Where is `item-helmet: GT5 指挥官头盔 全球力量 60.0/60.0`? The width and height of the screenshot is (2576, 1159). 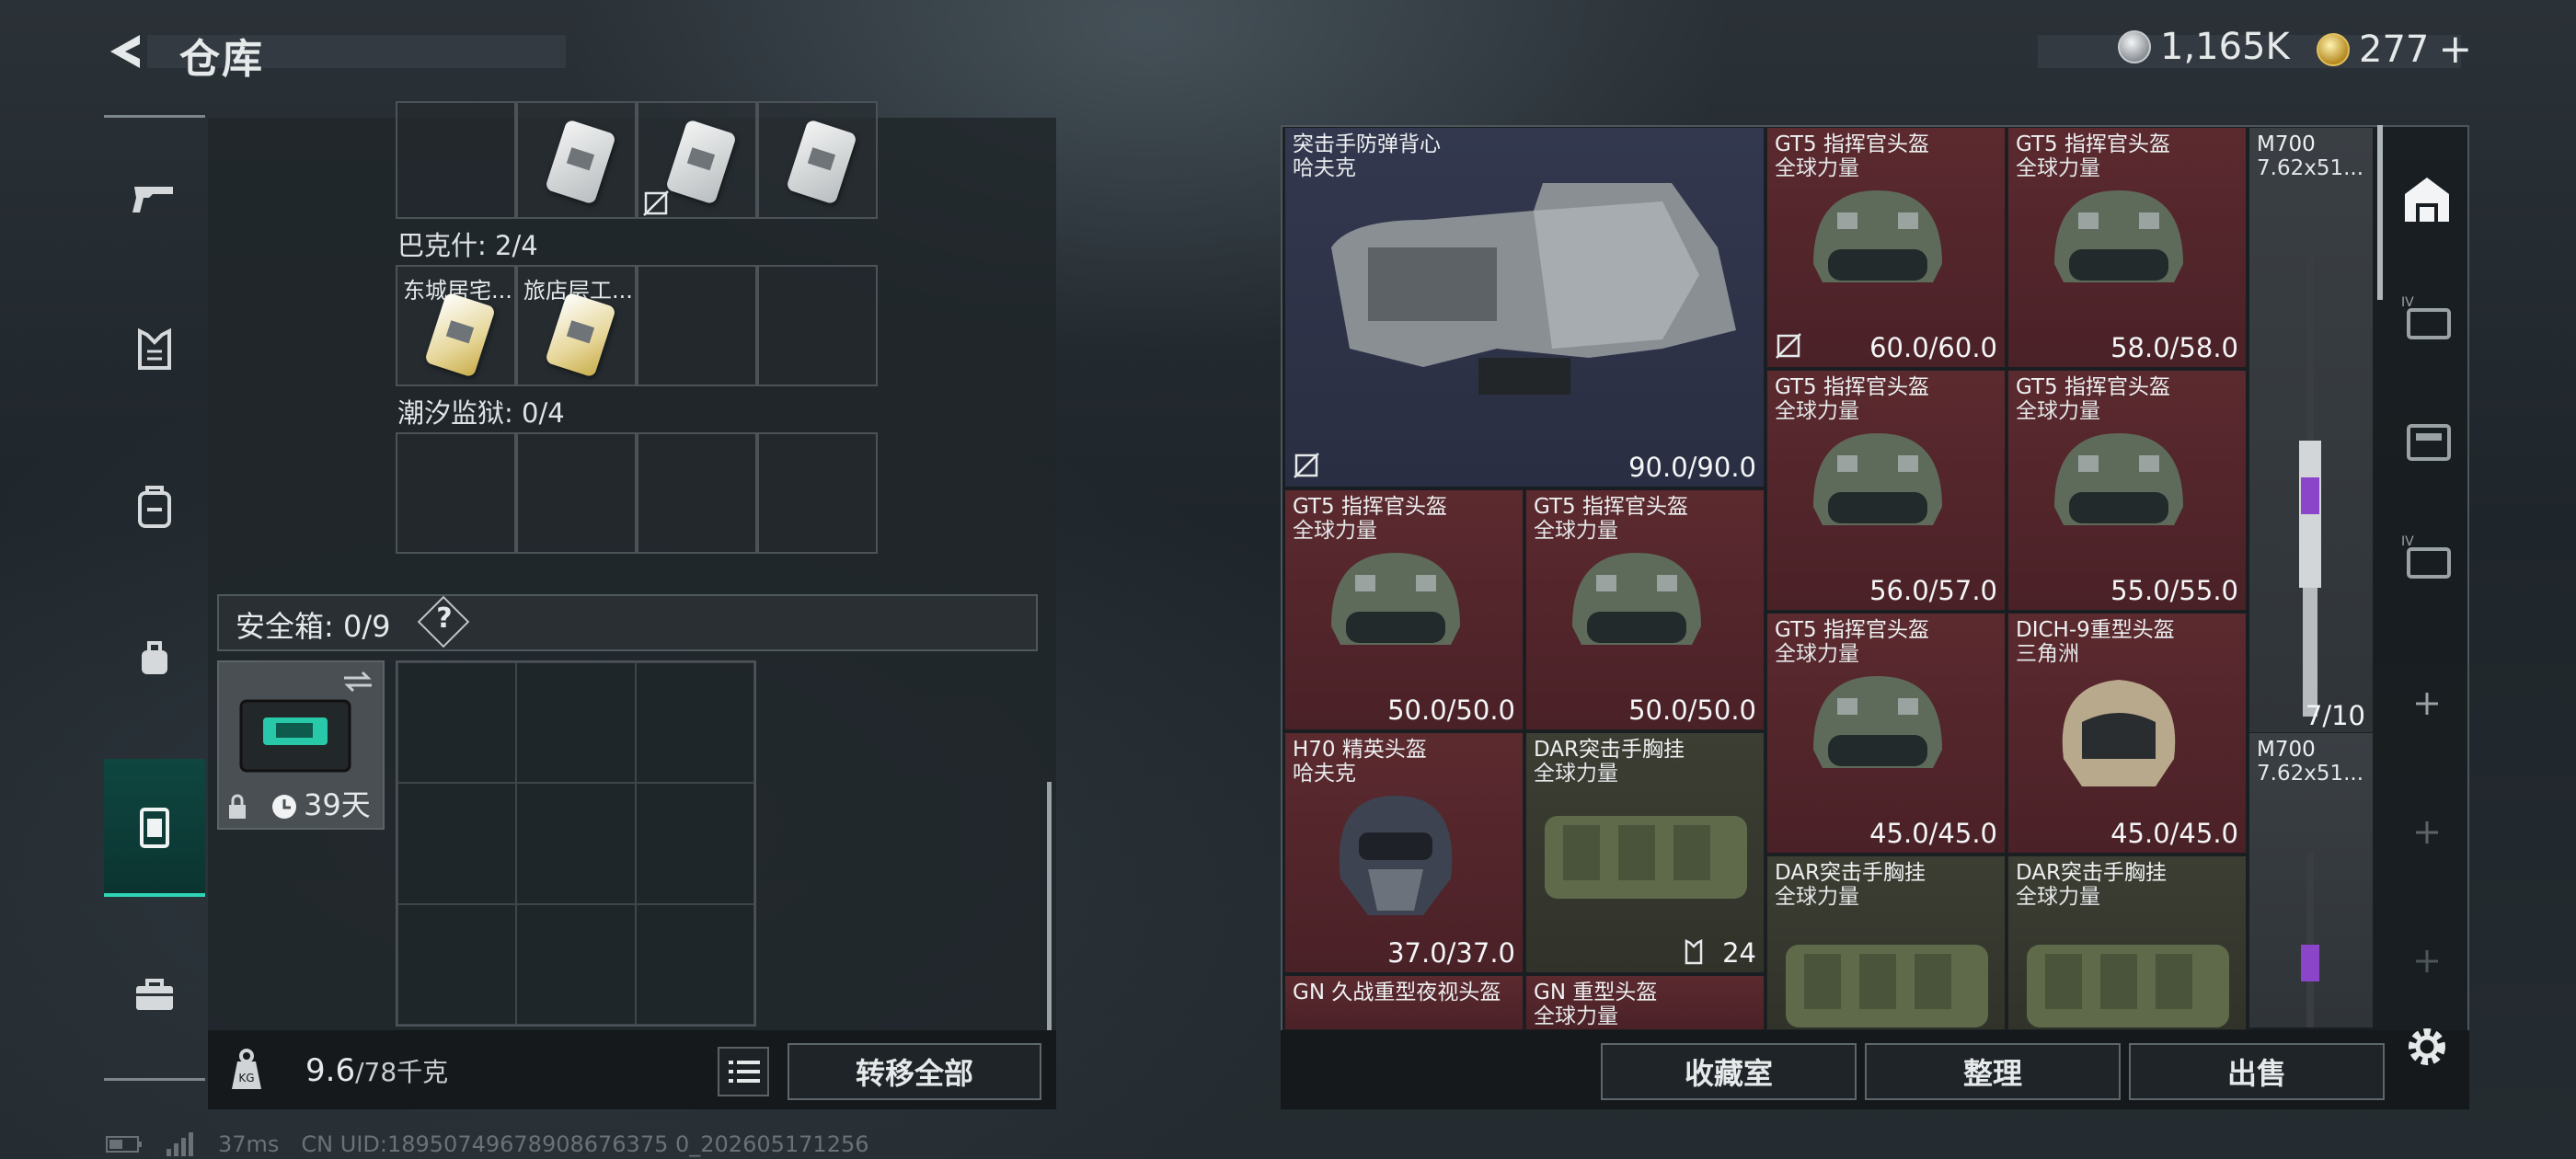 item-helmet: GT5 指挥官头盔 全球力量 60.0/60.0 is located at coordinates (1886, 247).